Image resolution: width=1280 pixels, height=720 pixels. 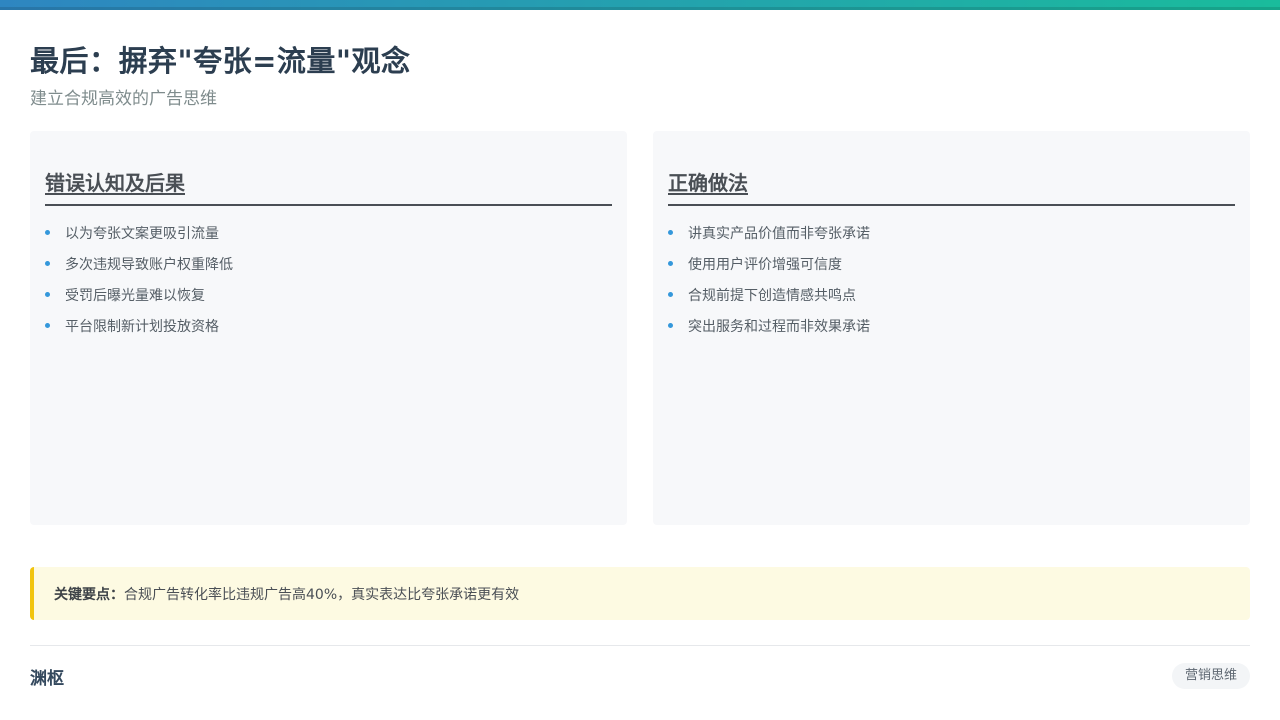 What do you see at coordinates (640, 5) in the screenshot?
I see `top-accent-bar` at bounding box center [640, 5].